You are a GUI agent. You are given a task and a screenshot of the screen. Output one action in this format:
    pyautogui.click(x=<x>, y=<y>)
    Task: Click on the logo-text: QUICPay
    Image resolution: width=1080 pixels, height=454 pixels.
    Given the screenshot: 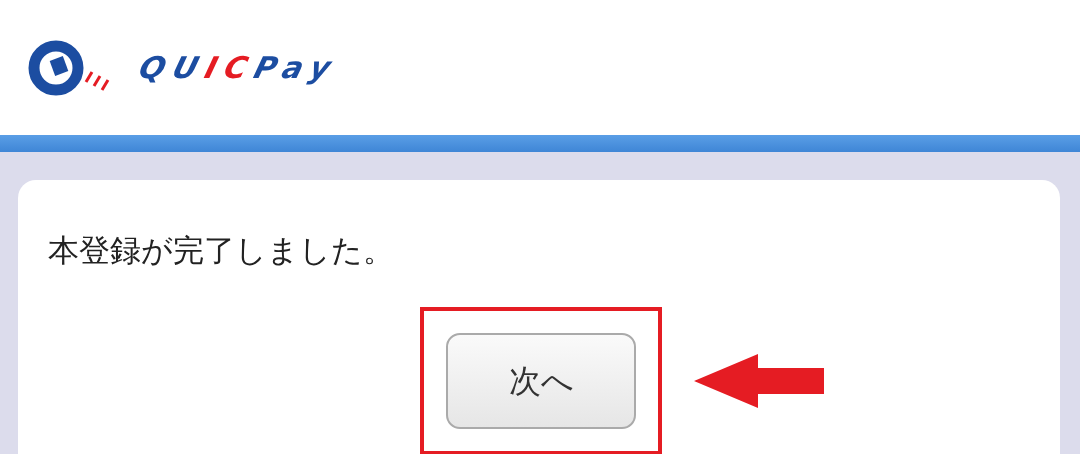 What is the action you would take?
    pyautogui.click(x=239, y=68)
    